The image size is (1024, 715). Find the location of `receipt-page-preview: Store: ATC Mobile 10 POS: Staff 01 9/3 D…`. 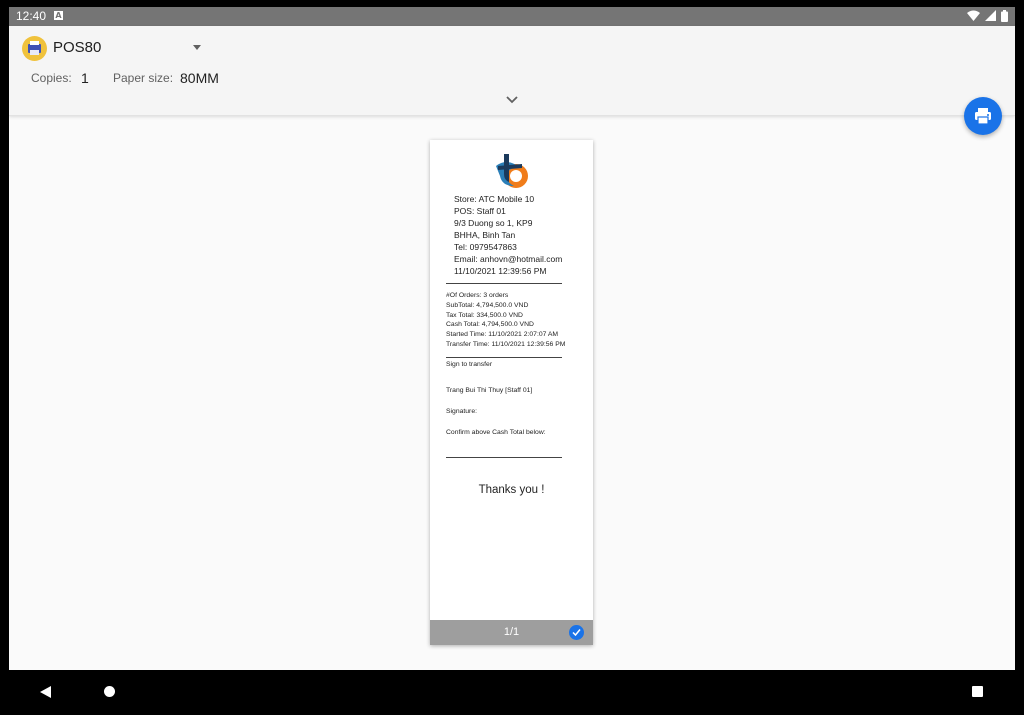

receipt-page-preview: Store: ATC Mobile 10 POS: Staff 01 9/3 D… is located at coordinates (511, 392).